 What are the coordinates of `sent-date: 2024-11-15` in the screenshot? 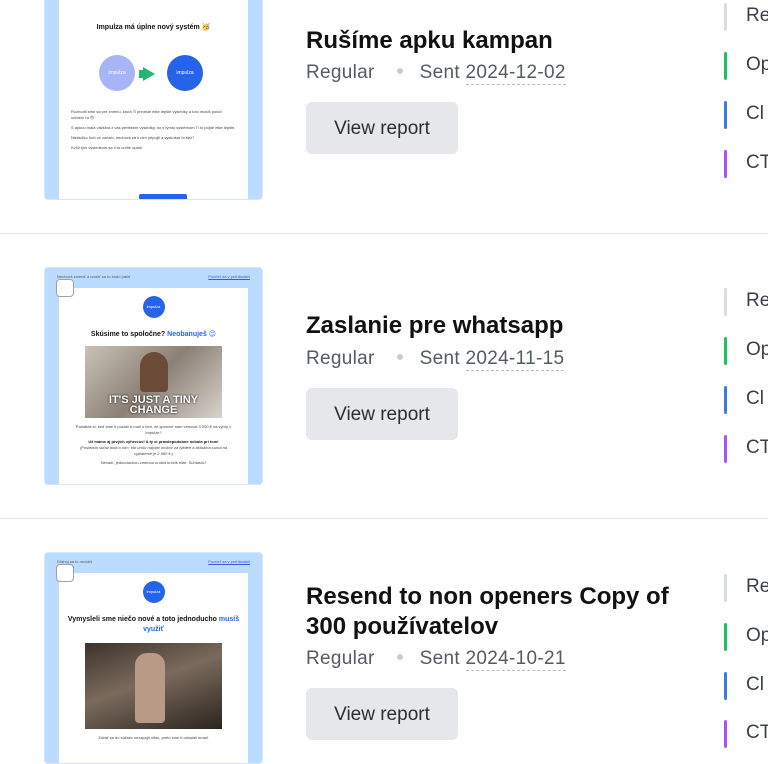 It's located at (515, 359).